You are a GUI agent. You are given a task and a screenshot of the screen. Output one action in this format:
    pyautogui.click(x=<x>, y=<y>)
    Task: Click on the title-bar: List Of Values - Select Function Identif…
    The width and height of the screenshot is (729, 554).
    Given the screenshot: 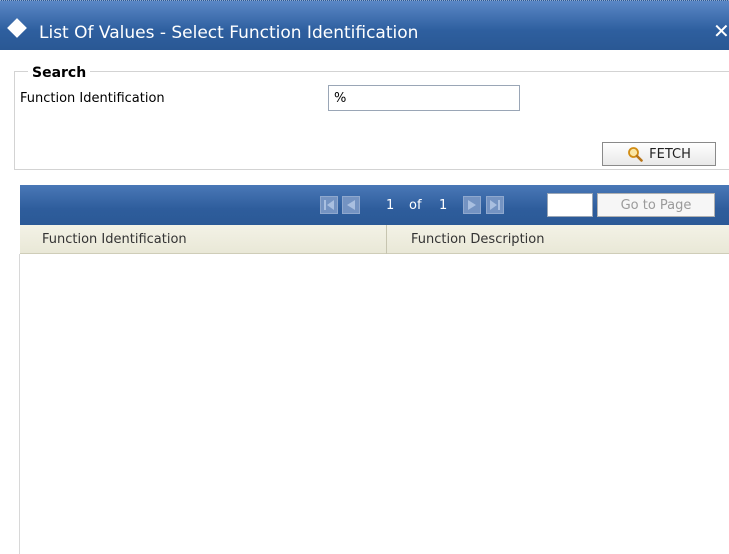 What is the action you would take?
    pyautogui.click(x=364, y=25)
    